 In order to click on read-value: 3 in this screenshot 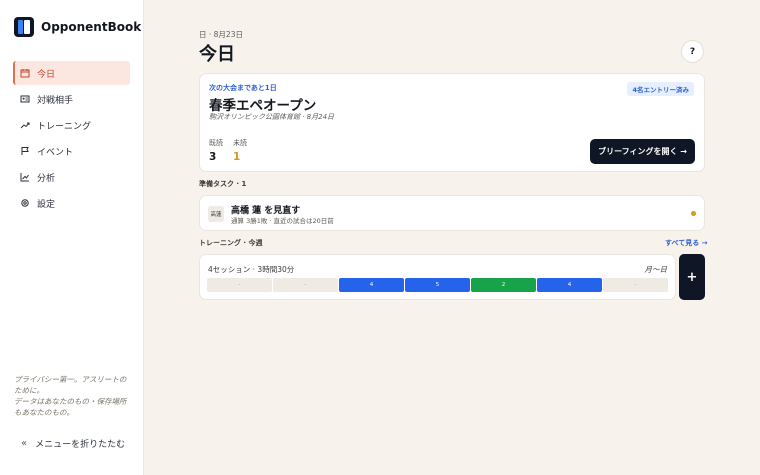, I will do `click(213, 157)`.